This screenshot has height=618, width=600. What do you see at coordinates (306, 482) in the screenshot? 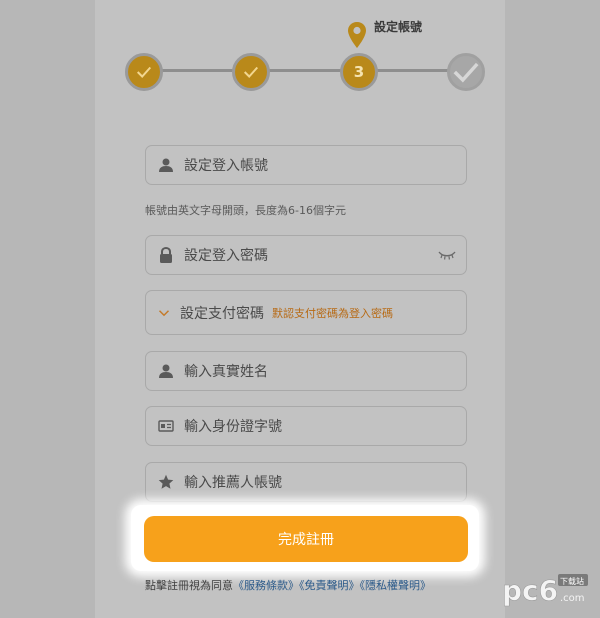
I see `referrer-field: 輸入推薦人帳號` at bounding box center [306, 482].